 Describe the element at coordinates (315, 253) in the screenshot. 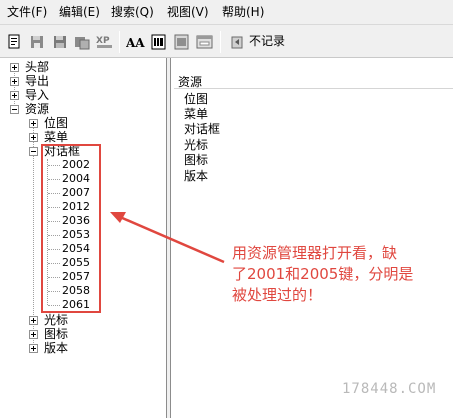

I see `annotation-line-1: 用资源管理器打开看，缺` at that location.